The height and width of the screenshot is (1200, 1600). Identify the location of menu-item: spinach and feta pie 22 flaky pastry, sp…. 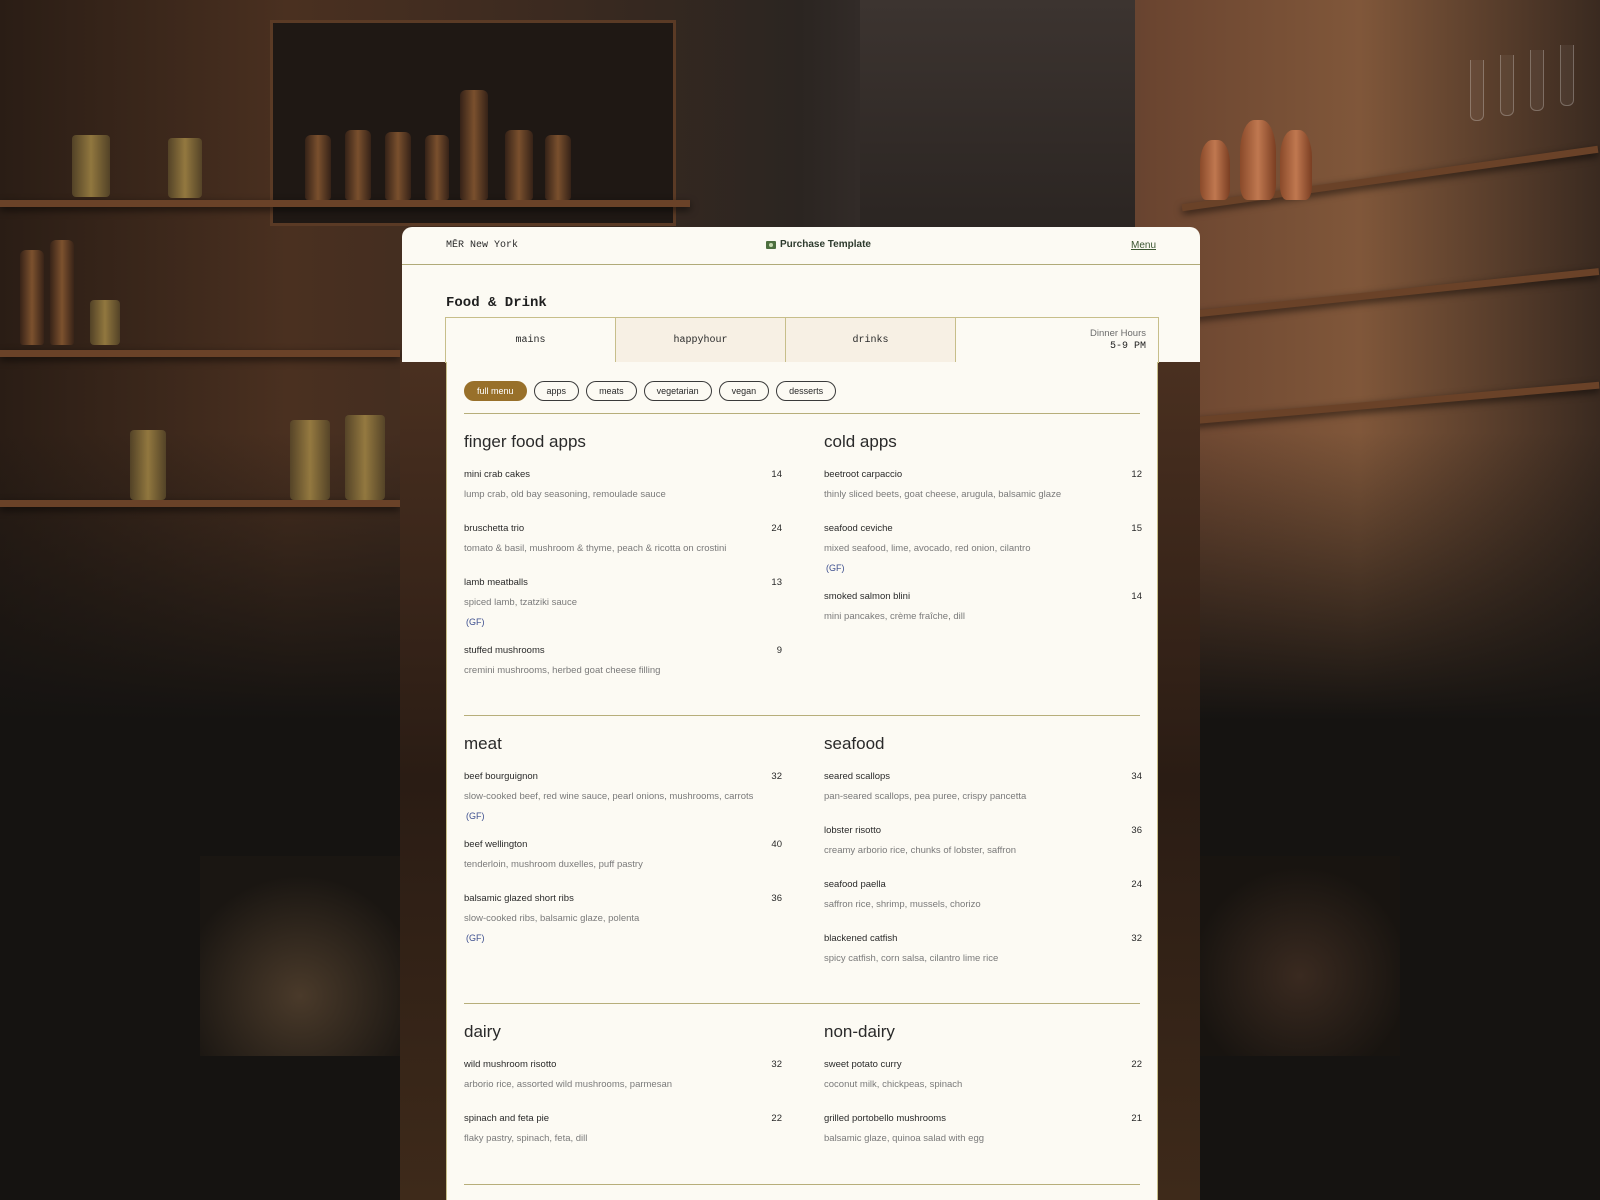
(623, 1128).